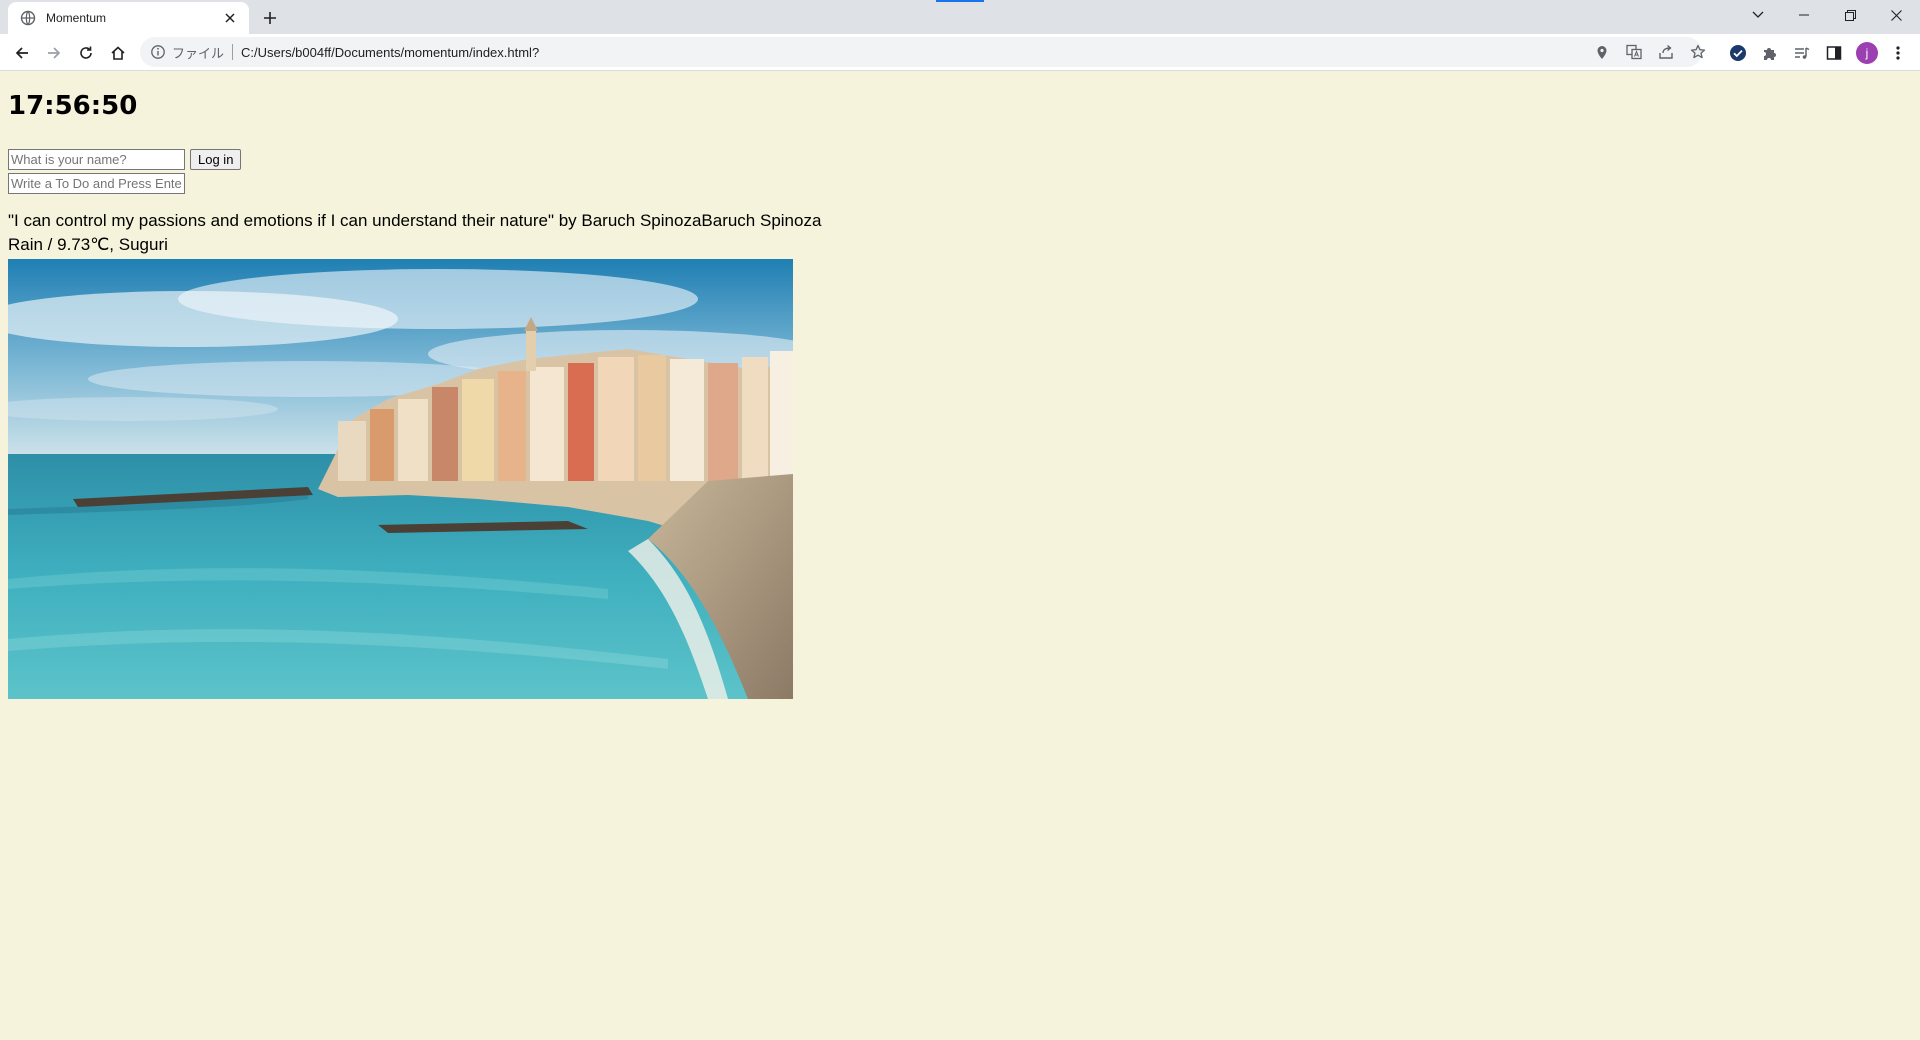  I want to click on close-window-icon, so click(1896, 15).